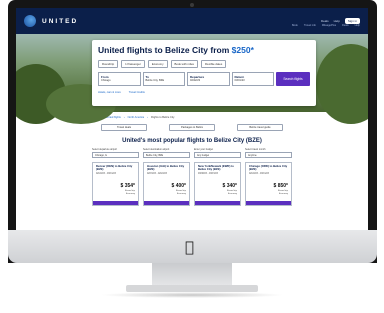  What do you see at coordinates (155, 80) in the screenshot?
I see `to-value: Belize City, BZE` at bounding box center [155, 80].